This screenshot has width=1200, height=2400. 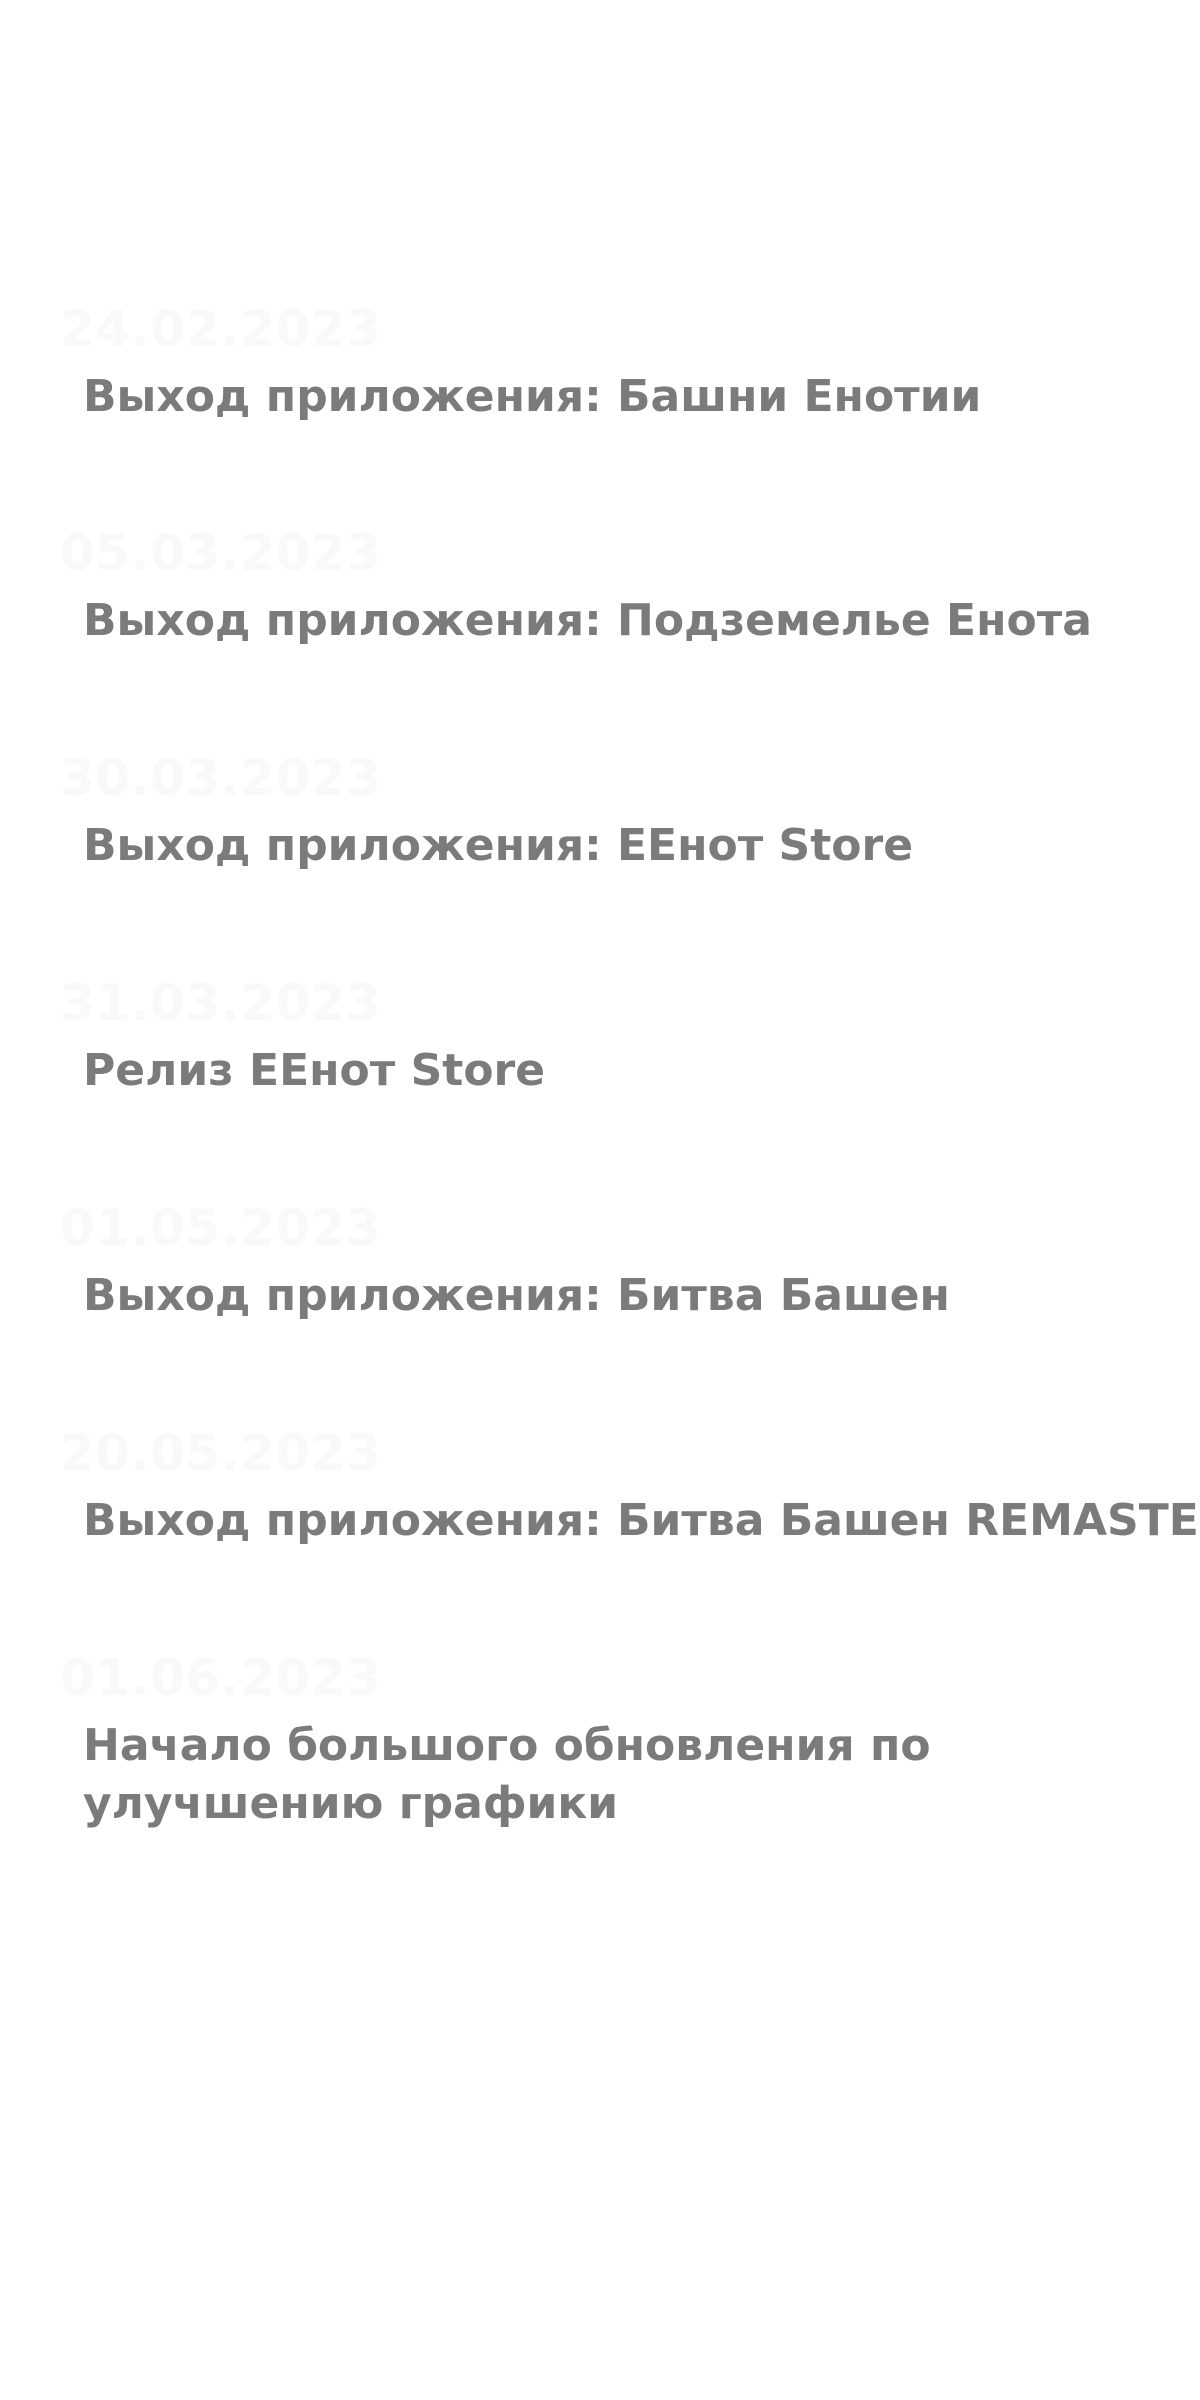 I want to click on event-title: Выход приложения: Башни Енотии, so click(x=532, y=396).